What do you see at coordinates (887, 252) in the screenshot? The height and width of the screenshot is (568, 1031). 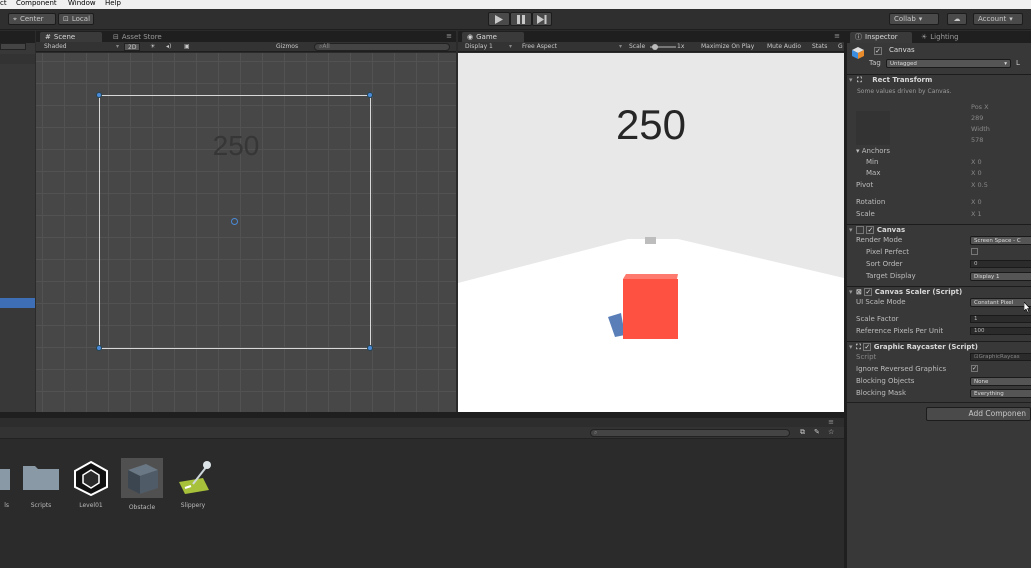 I see `pixel-perfect-label: Pixel Perfect` at bounding box center [887, 252].